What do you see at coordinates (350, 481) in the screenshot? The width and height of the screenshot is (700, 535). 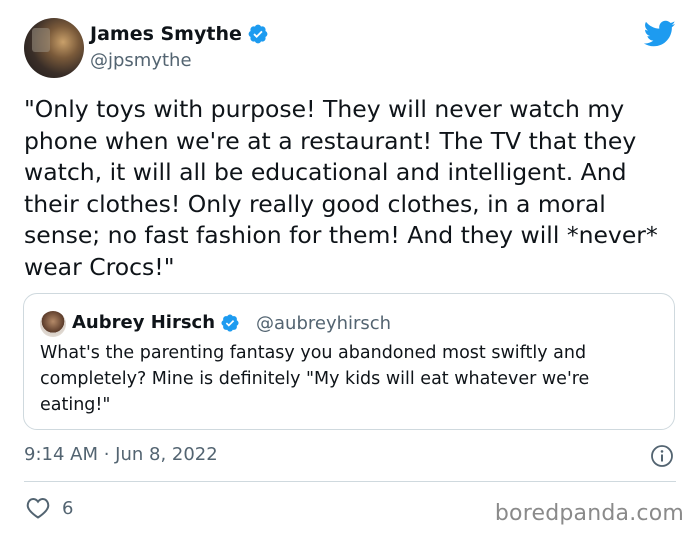 I see `divider` at bounding box center [350, 481].